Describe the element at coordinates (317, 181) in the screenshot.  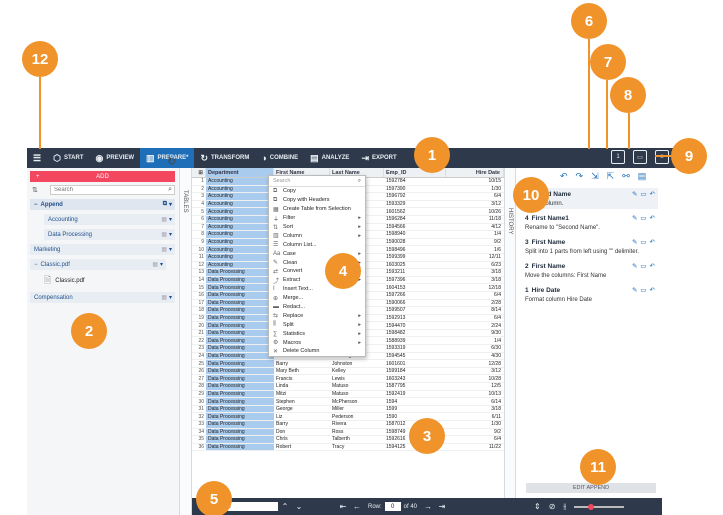
I see `context-search-input: Search ⌕` at that location.